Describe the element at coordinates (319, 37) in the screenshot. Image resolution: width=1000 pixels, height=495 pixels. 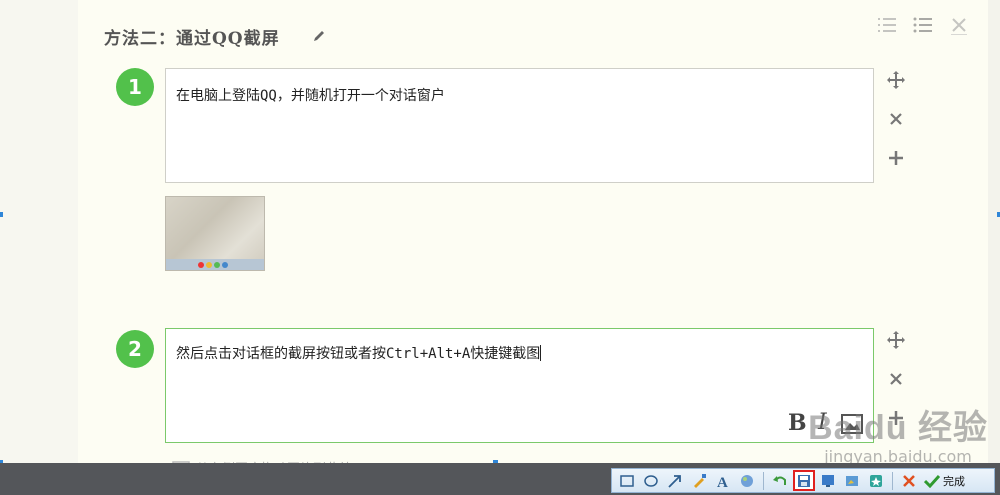
I see `pencil-icon` at that location.